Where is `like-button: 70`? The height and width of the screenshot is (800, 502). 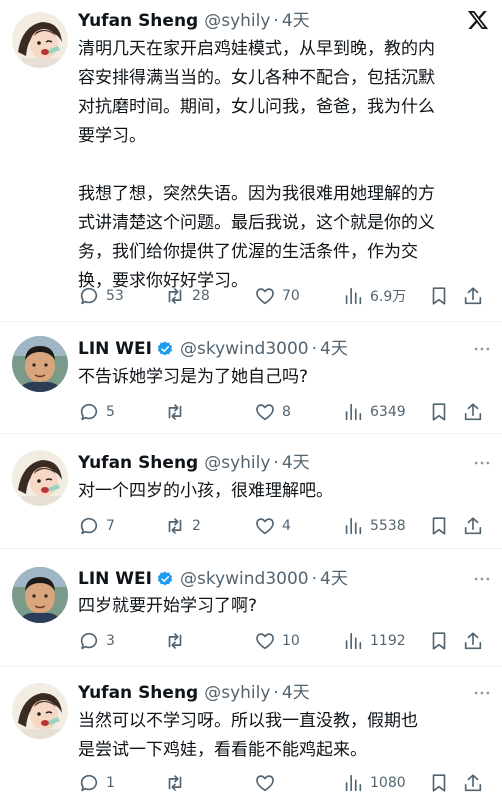 like-button: 70 is located at coordinates (277, 296).